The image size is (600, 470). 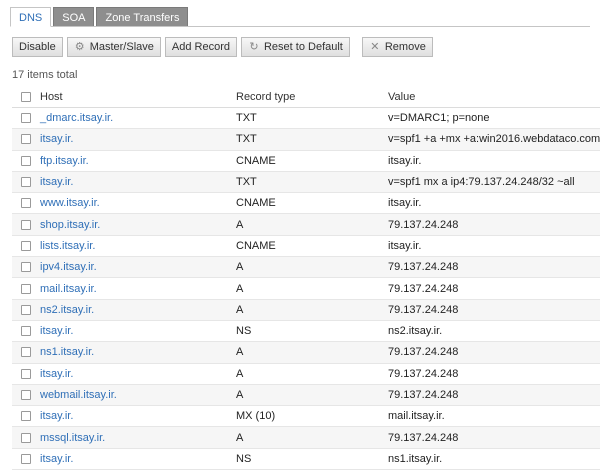 What do you see at coordinates (76, 118) in the screenshot?
I see `host-link: _dmarc.itsay.ir.` at bounding box center [76, 118].